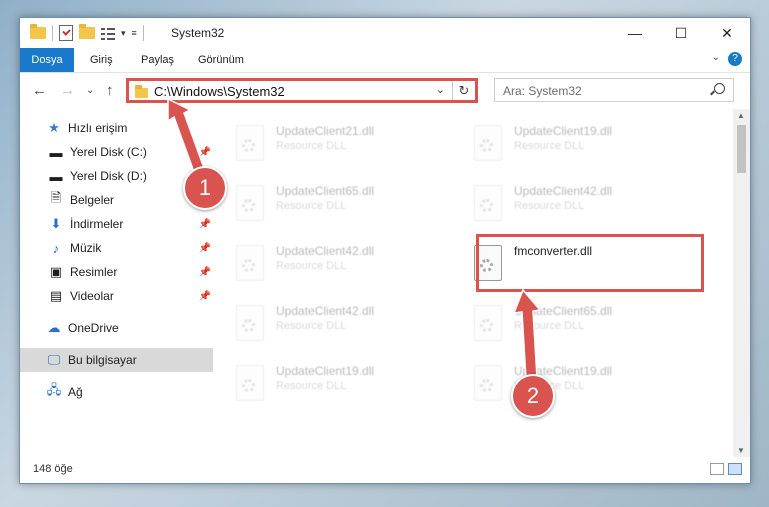 The image size is (769, 507). Describe the element at coordinates (533, 396) in the screenshot. I see `step-badge-2: 2` at that location.